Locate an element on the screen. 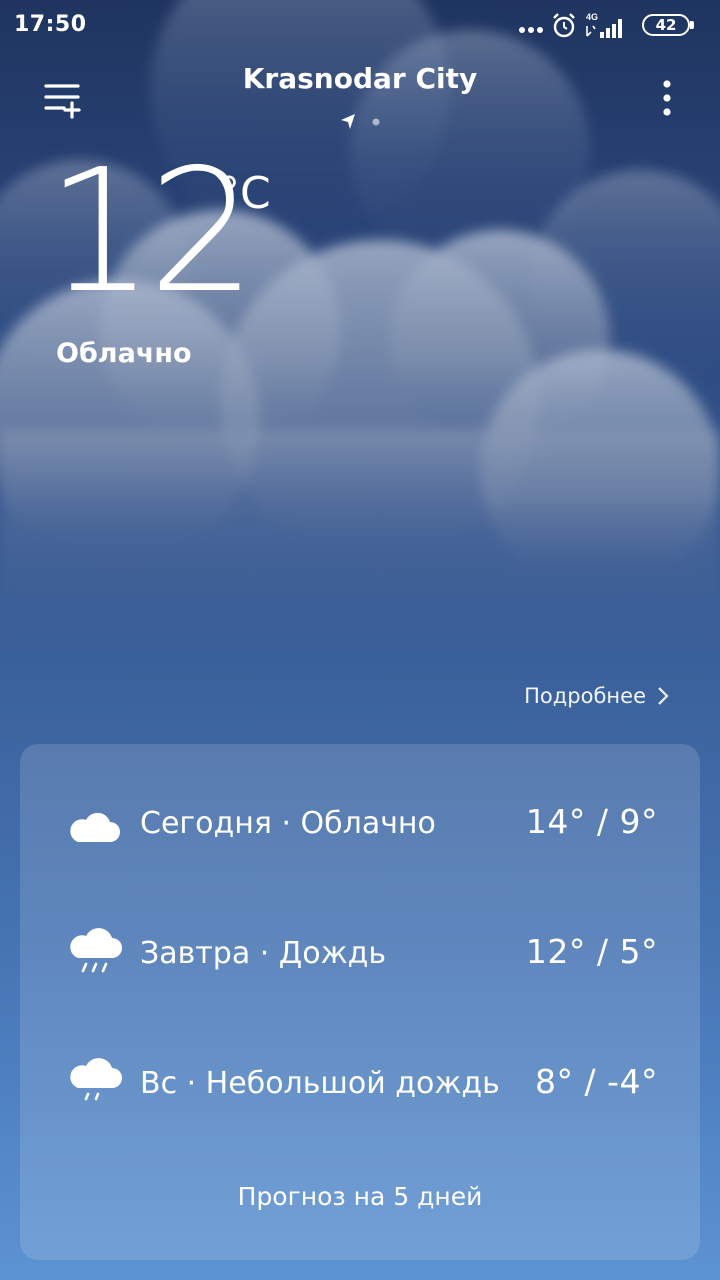  chevron-right-icon is located at coordinates (663, 696).